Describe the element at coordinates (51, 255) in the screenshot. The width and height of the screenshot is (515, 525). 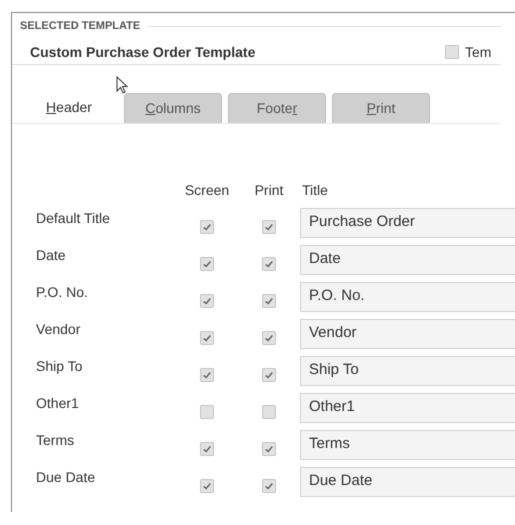
I see `row-label: Date` at that location.